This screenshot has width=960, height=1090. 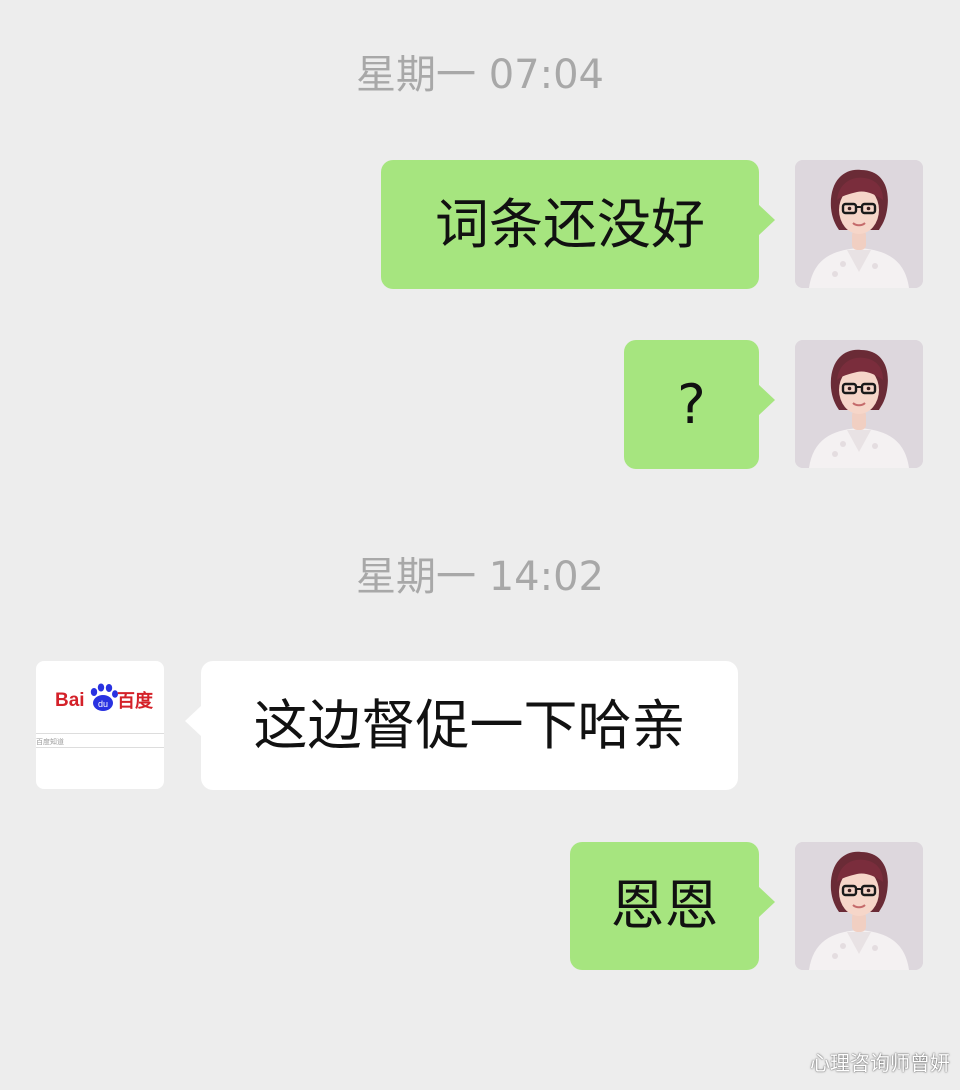 I want to click on message-bubble-sent: 词条还没好, so click(x=578, y=224).